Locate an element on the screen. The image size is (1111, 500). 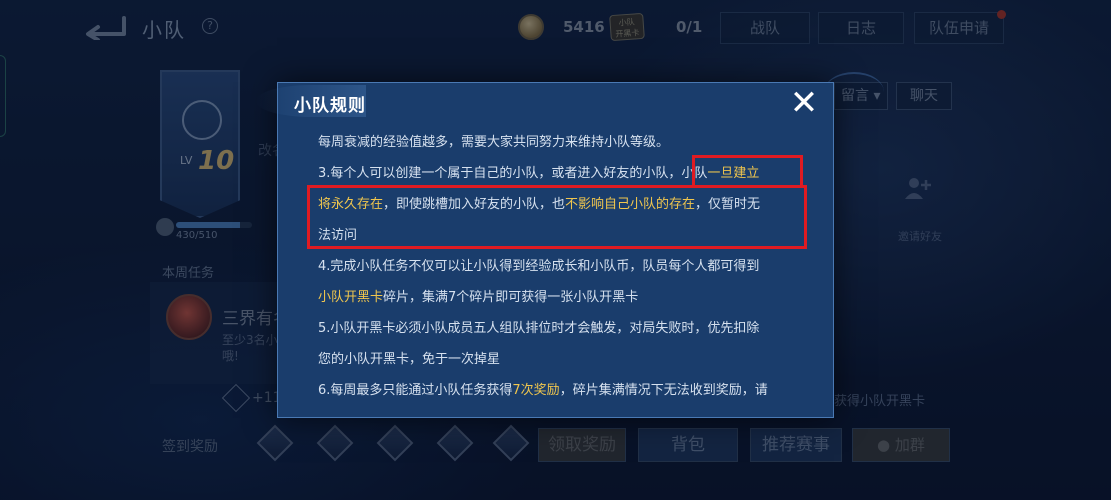
rule-line: 小队开黑卡碎片，集满7个碎片即可获得一张小队开黑卡 is located at coordinates (563, 297).